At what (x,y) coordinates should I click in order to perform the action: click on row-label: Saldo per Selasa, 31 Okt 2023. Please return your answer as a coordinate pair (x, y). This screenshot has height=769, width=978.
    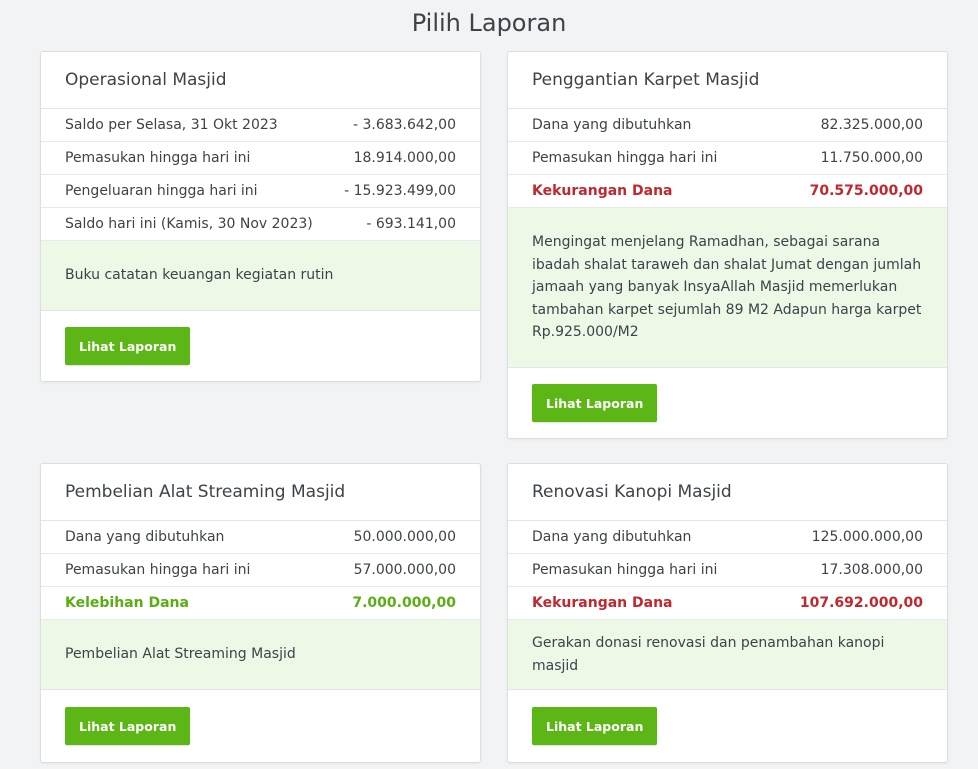
    Looking at the image, I should click on (171, 125).